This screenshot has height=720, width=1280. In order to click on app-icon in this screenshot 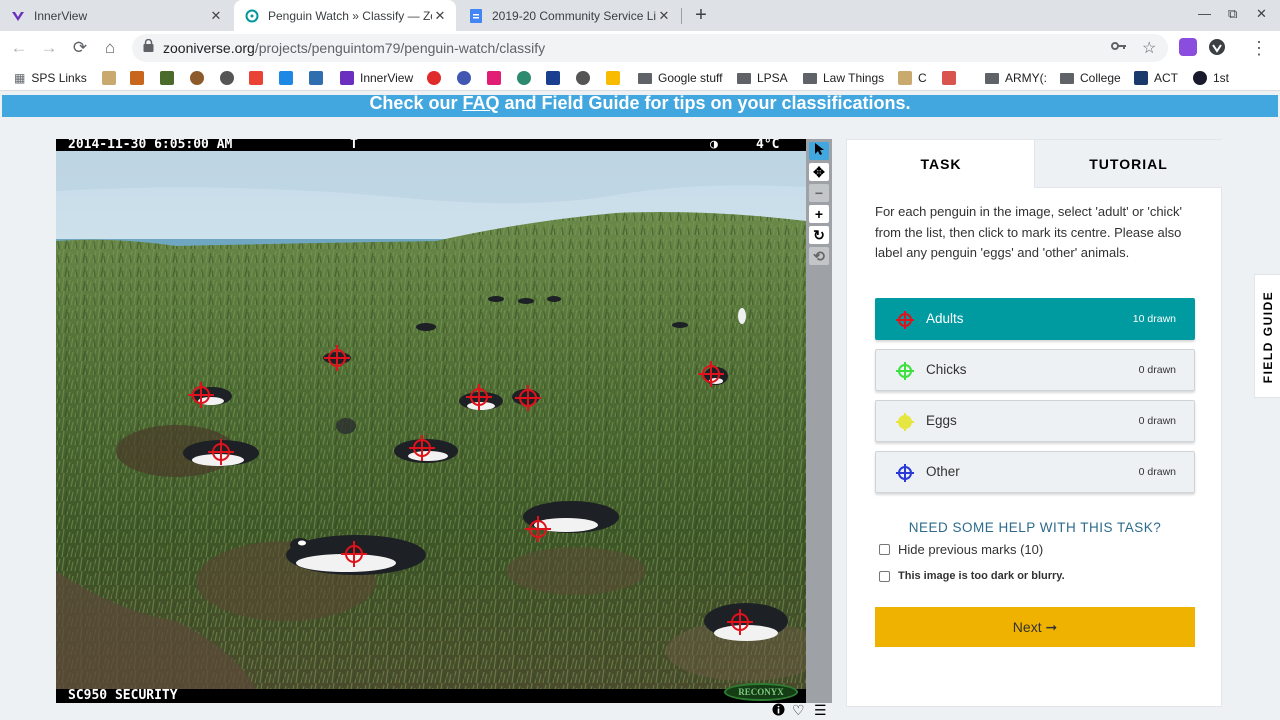, I will do `click(949, 78)`.